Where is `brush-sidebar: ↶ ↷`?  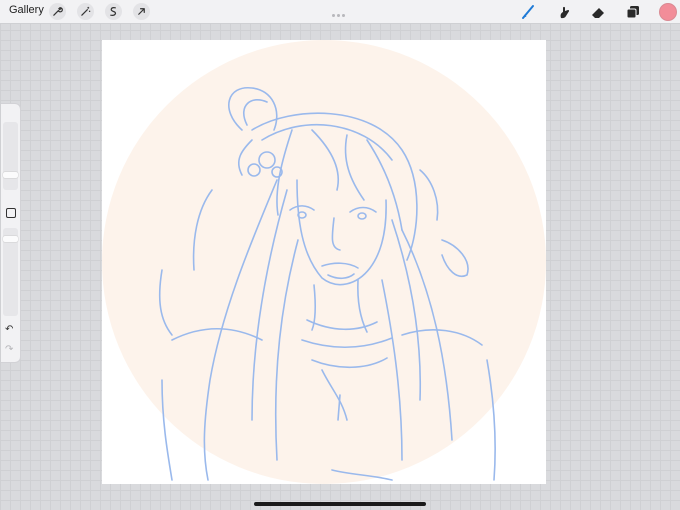
brush-sidebar: ↶ ↷ is located at coordinates (11, 233).